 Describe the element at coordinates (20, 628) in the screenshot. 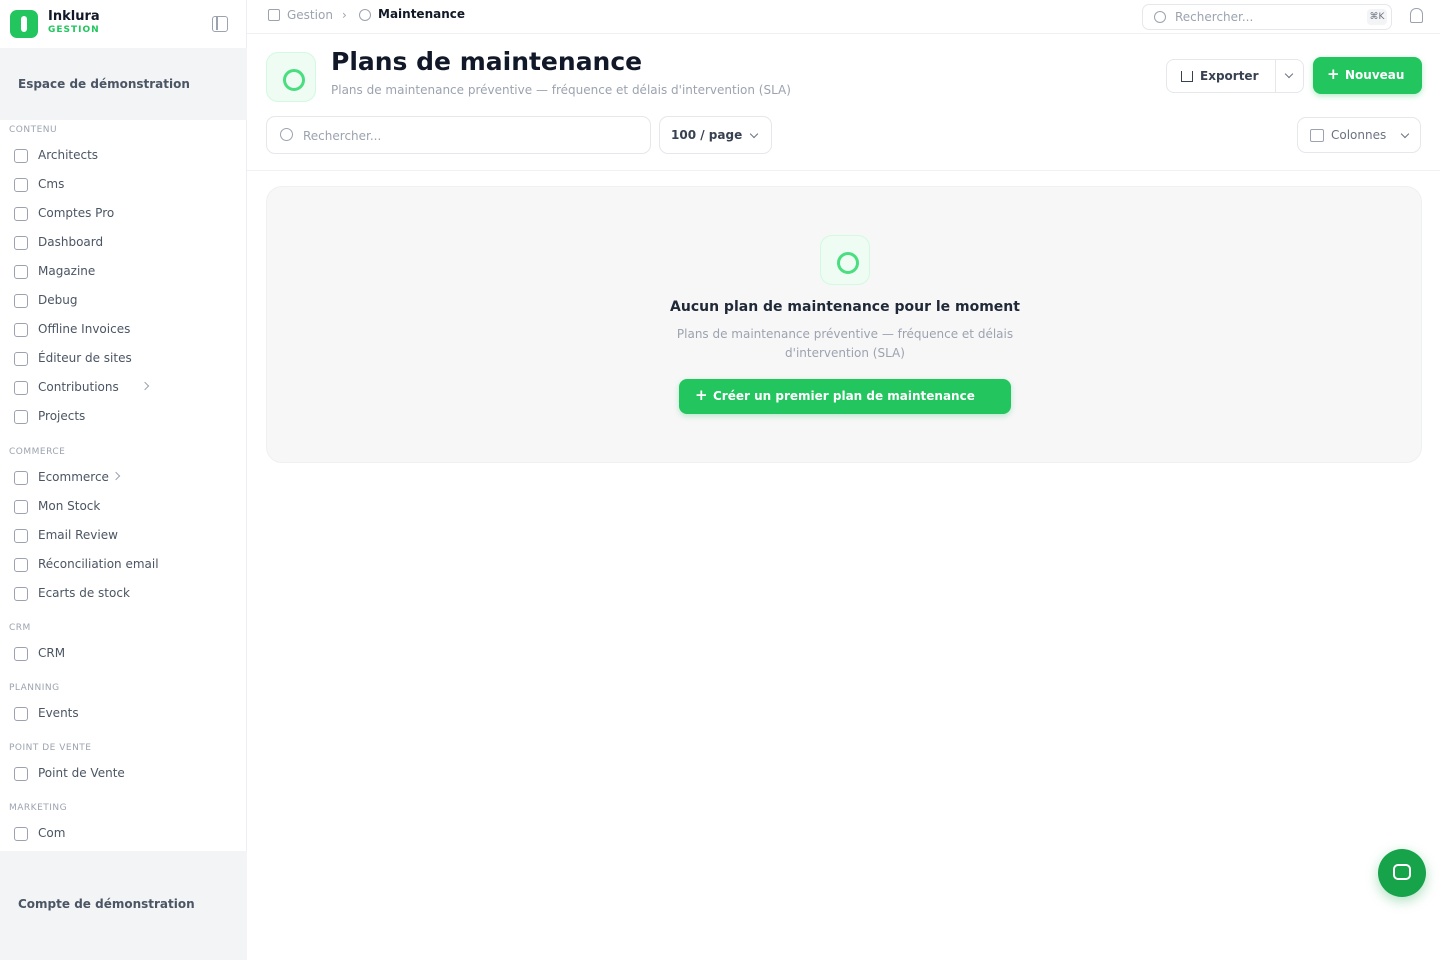

I see `nav-section-title: CRM` at that location.